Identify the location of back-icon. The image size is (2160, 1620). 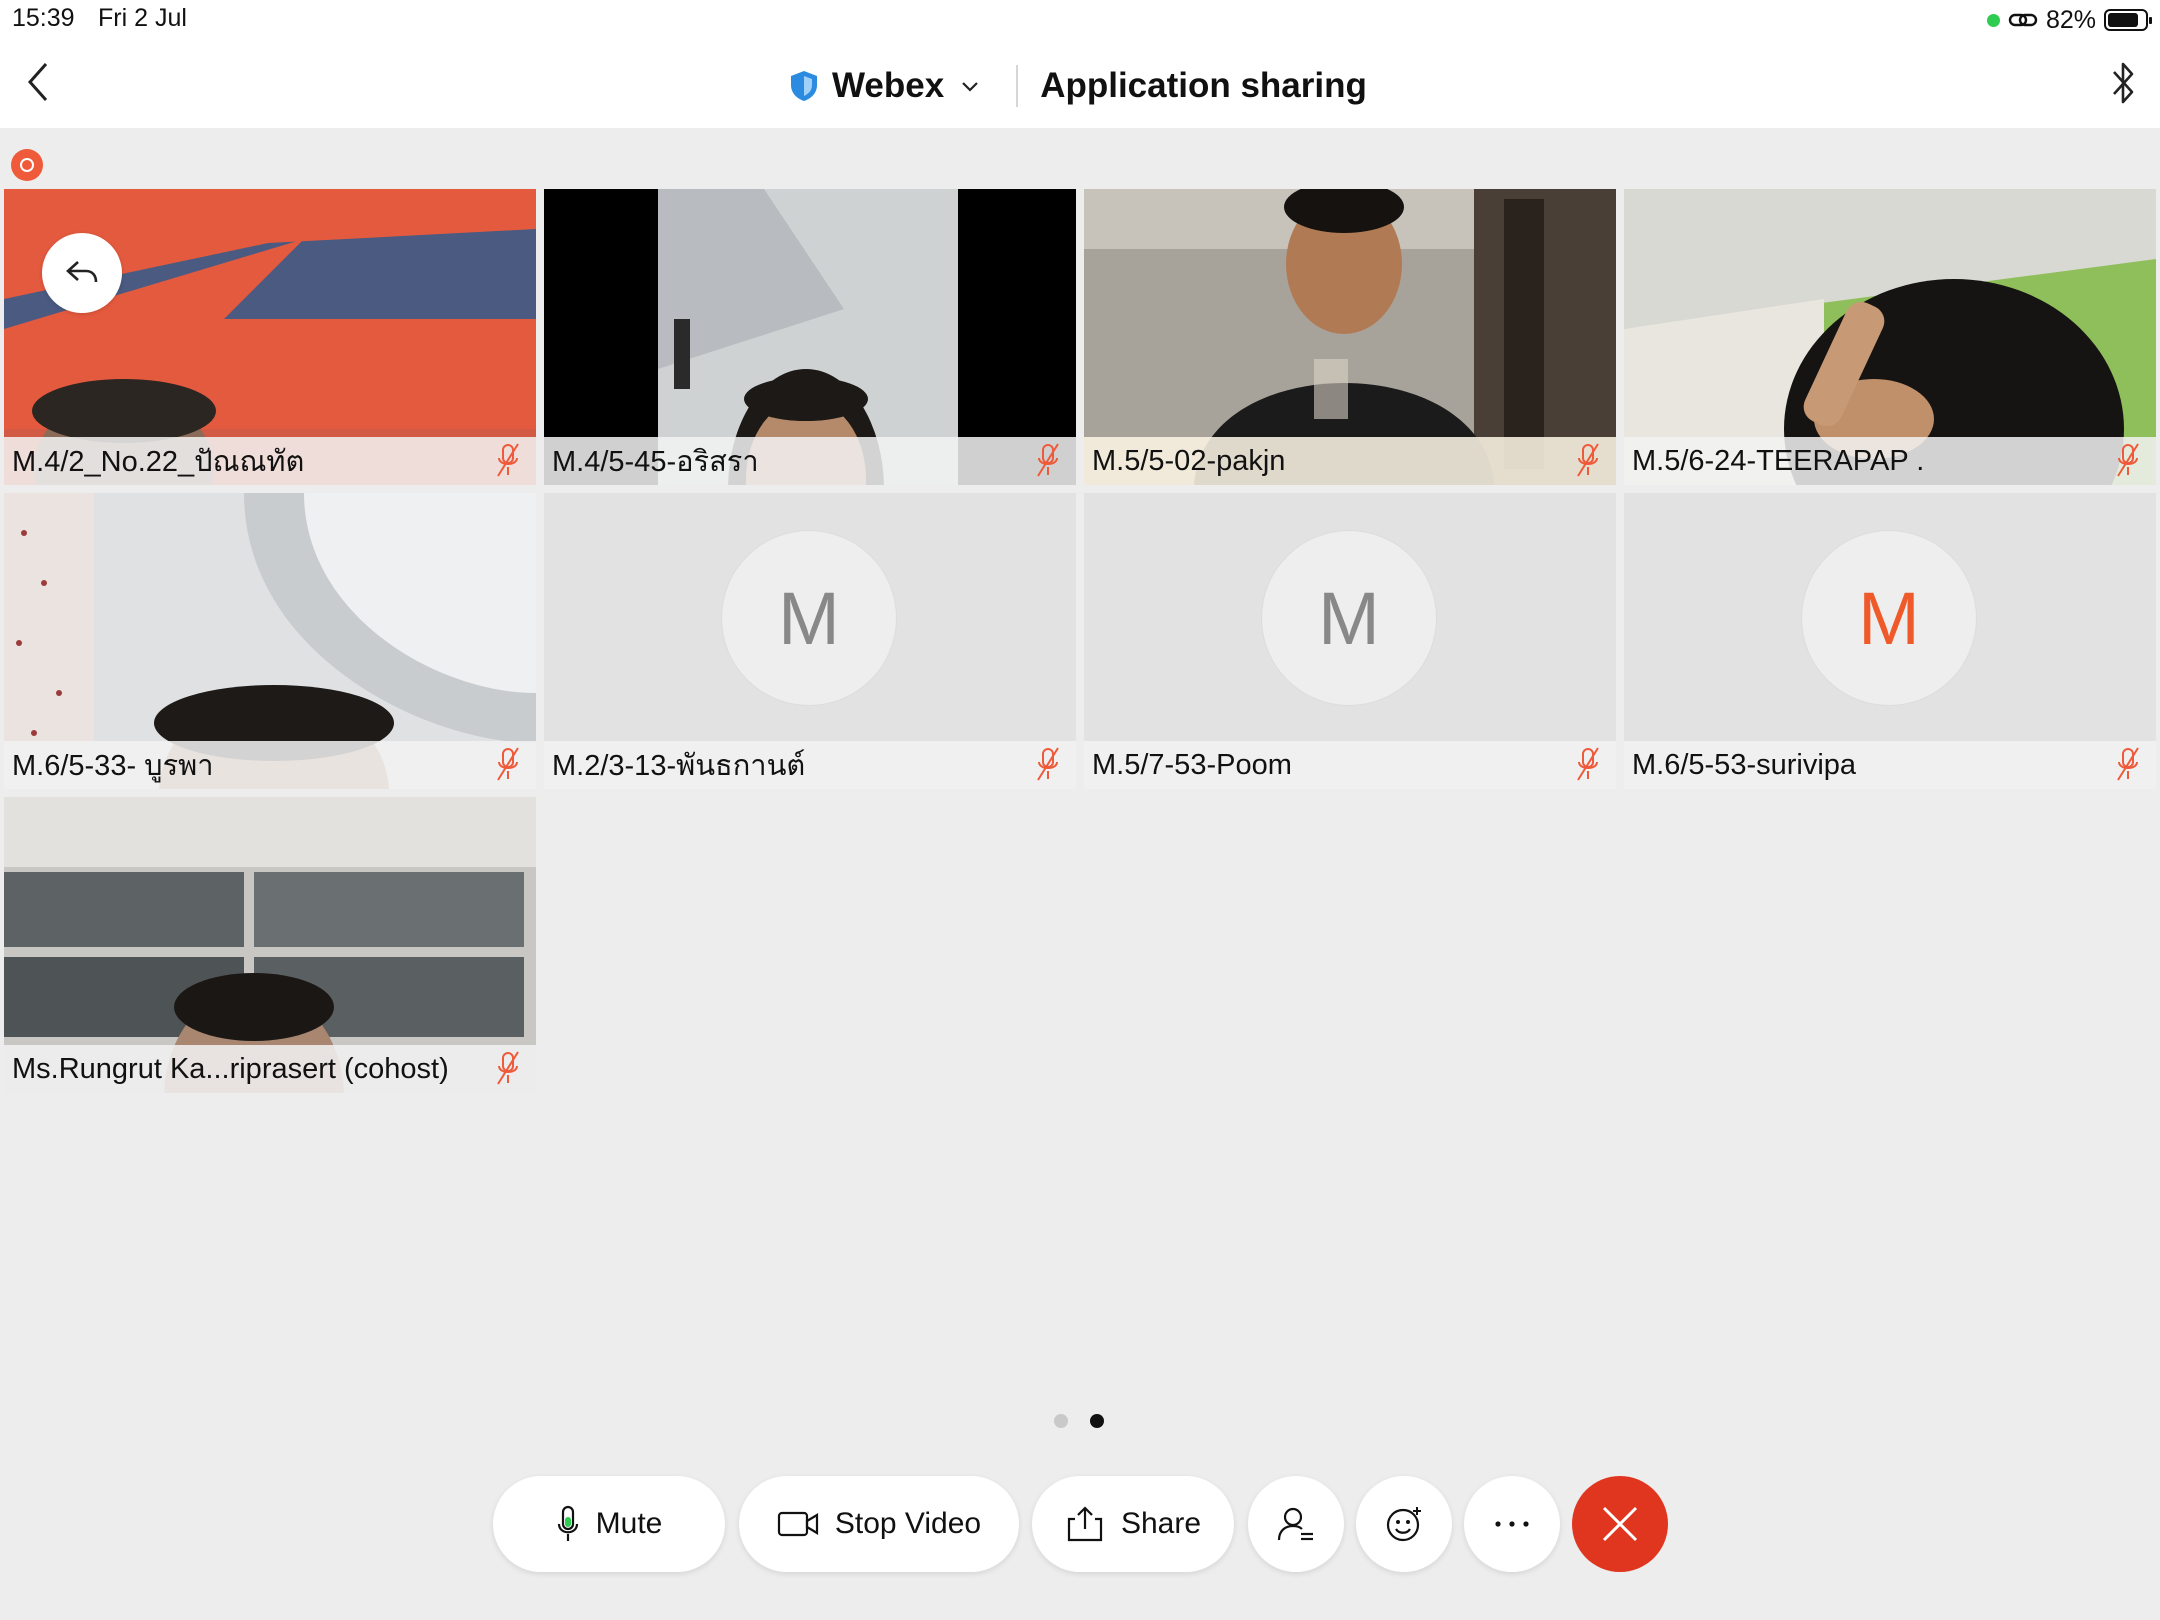
(38, 82).